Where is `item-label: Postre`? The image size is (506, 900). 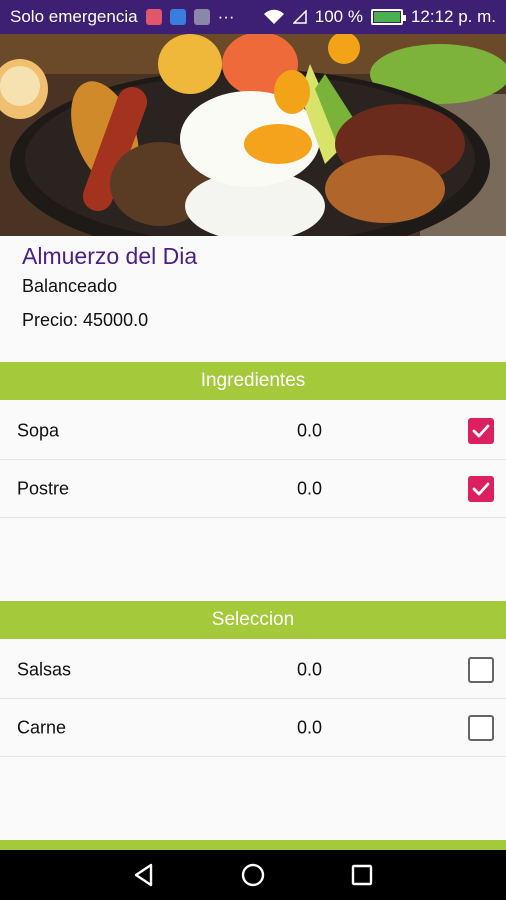 item-label: Postre is located at coordinates (43, 488).